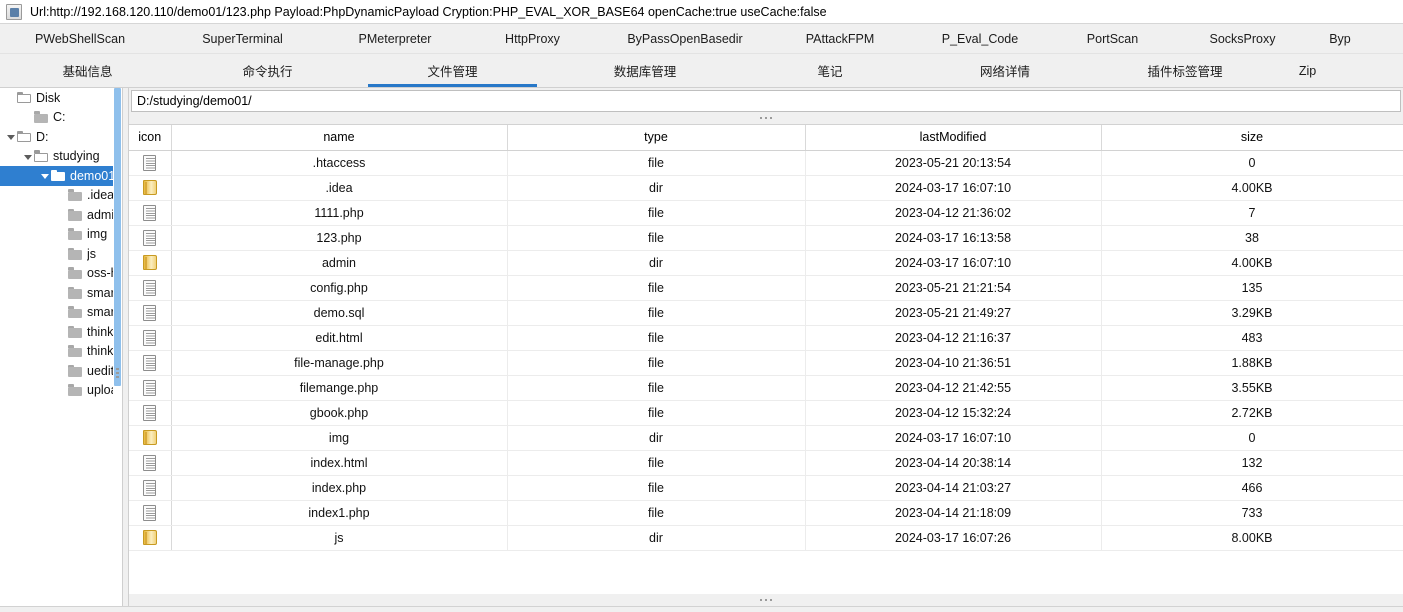 The image size is (1403, 612). I want to click on tab-0: 基础信息, so click(87, 70).